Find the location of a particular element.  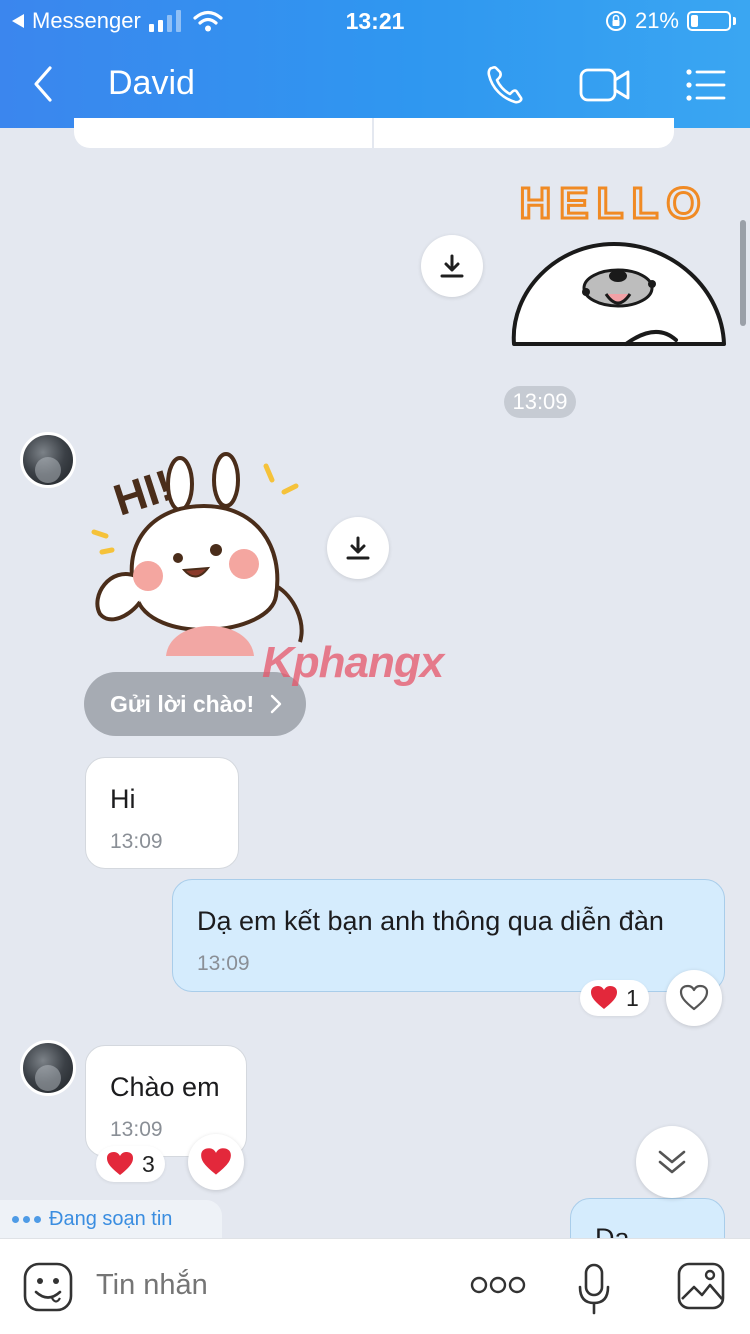

heart-reacted-icon is located at coordinates (216, 1161).